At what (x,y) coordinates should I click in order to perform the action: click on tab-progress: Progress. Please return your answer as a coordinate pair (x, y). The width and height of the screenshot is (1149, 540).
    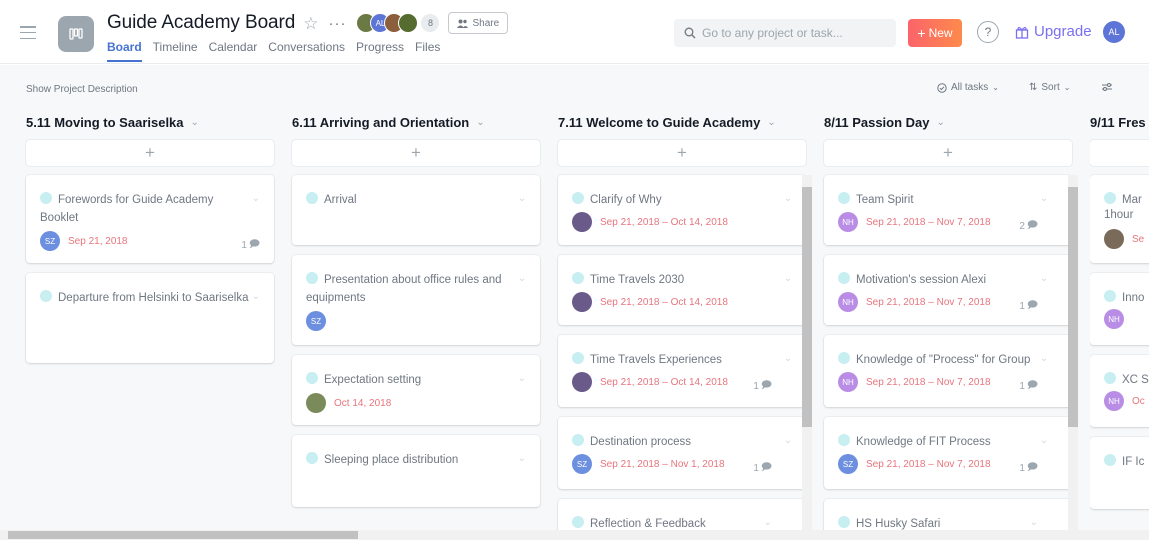
    Looking at the image, I should click on (380, 51).